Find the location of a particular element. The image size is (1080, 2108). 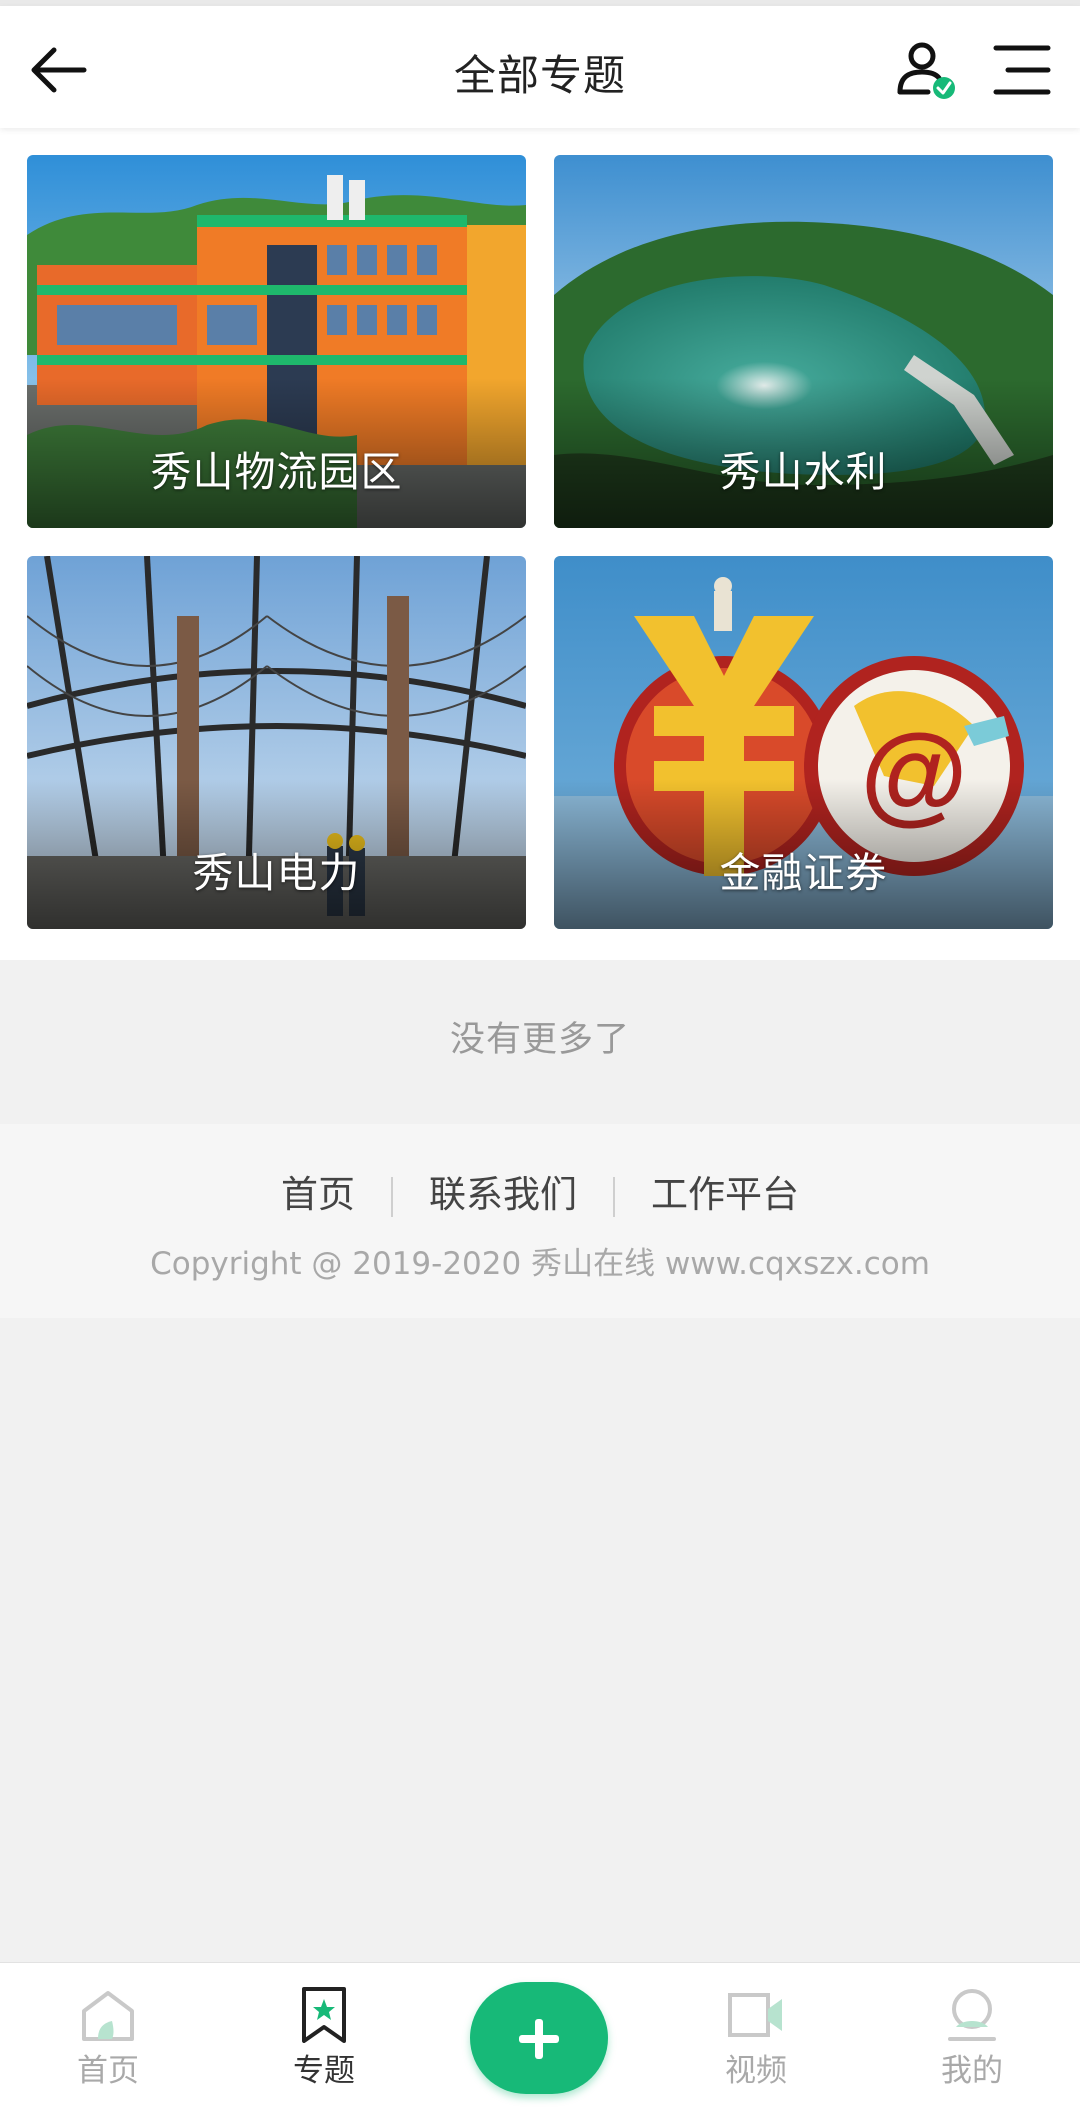

topic-card-finance-securities: @ 金融证券 is located at coordinates (803, 742).